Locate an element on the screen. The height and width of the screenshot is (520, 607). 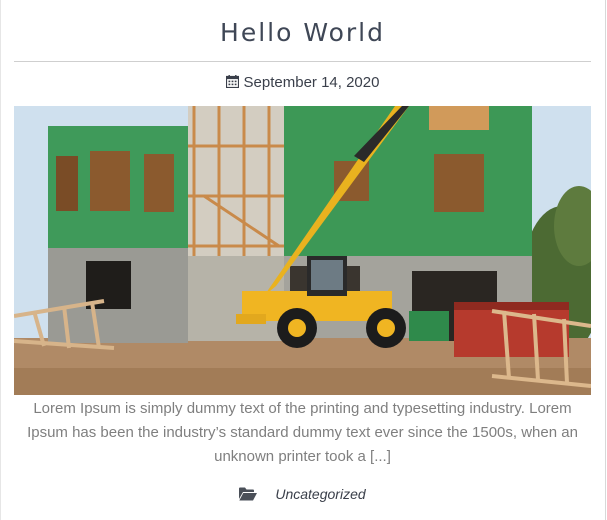
post-title: Hello World is located at coordinates (302, 32).